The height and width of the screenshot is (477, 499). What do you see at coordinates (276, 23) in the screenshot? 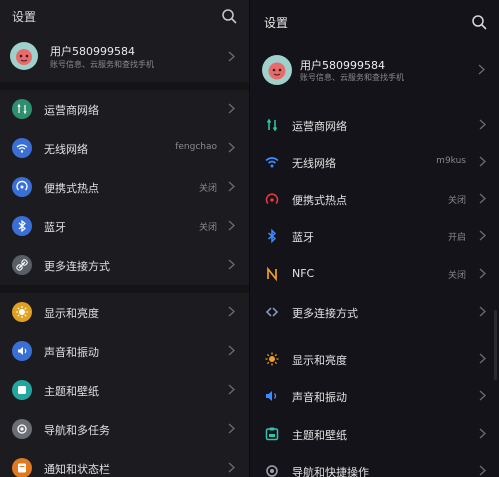
I see `right-page-title: 设置` at bounding box center [276, 23].